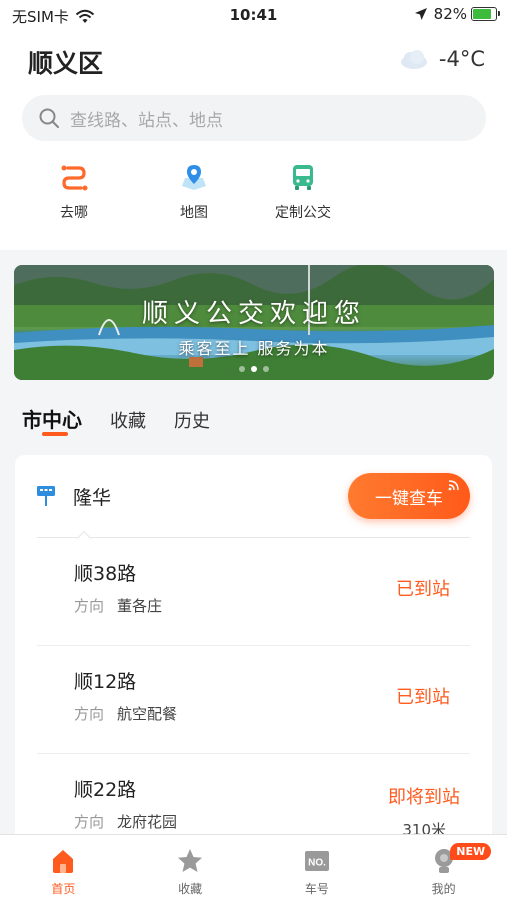 This screenshot has height=900, width=507. What do you see at coordinates (443, 889) in the screenshot?
I see `nav-label: 我的` at bounding box center [443, 889].